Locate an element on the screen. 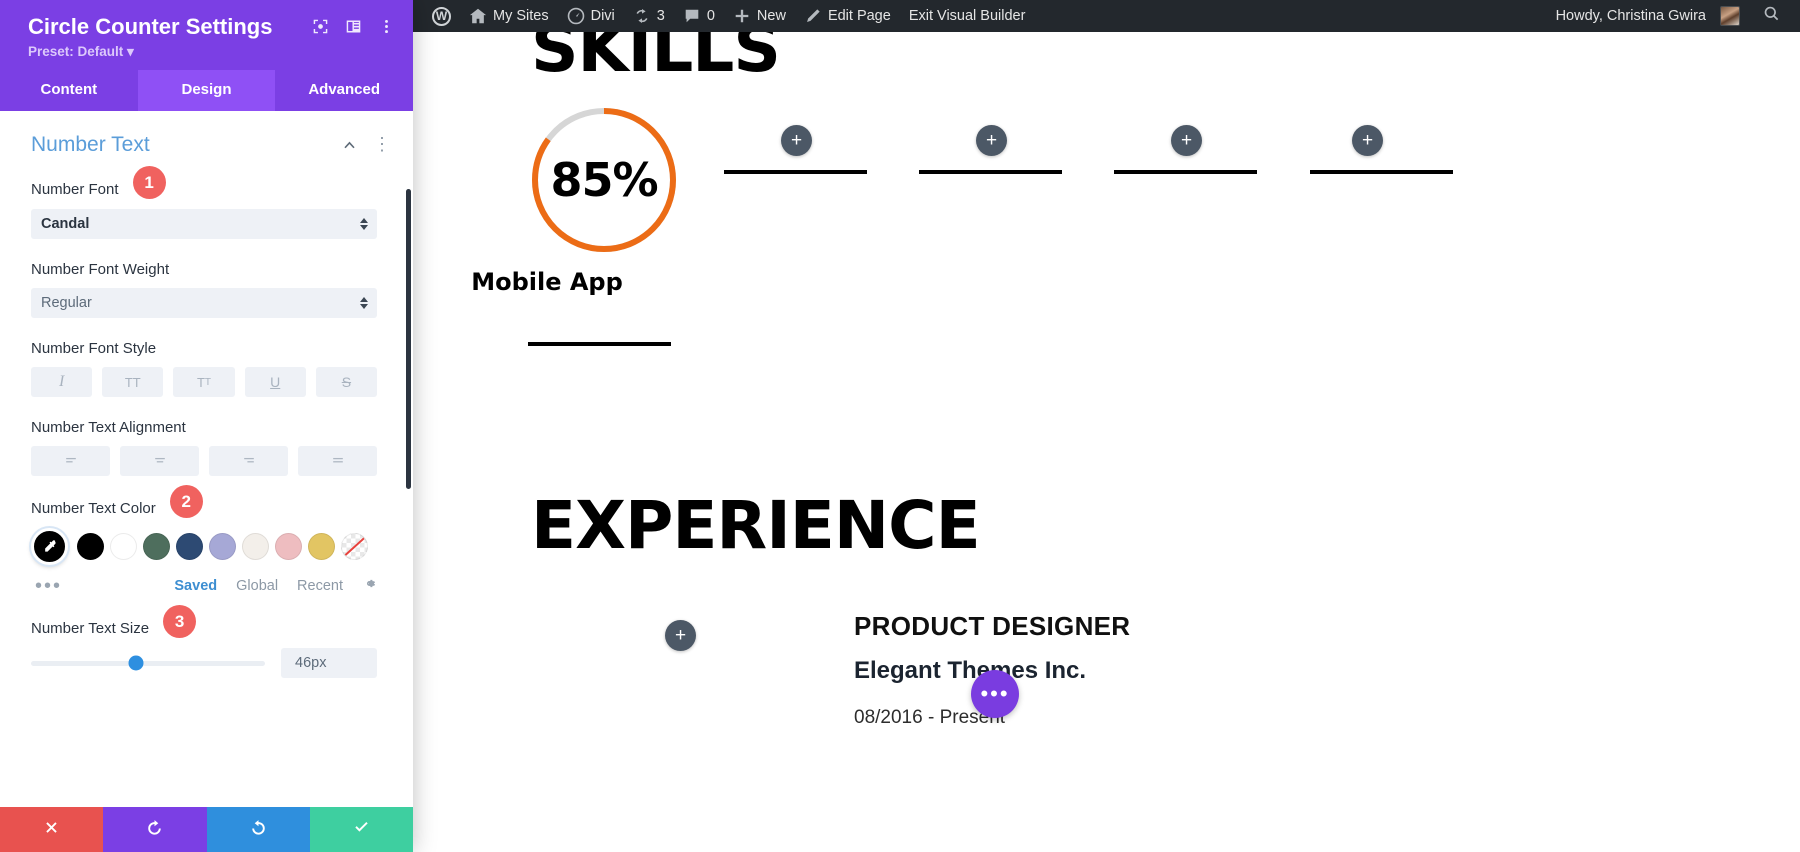  field-number-font-style: Number Font Style I TT TT U S is located at coordinates (206, 369).